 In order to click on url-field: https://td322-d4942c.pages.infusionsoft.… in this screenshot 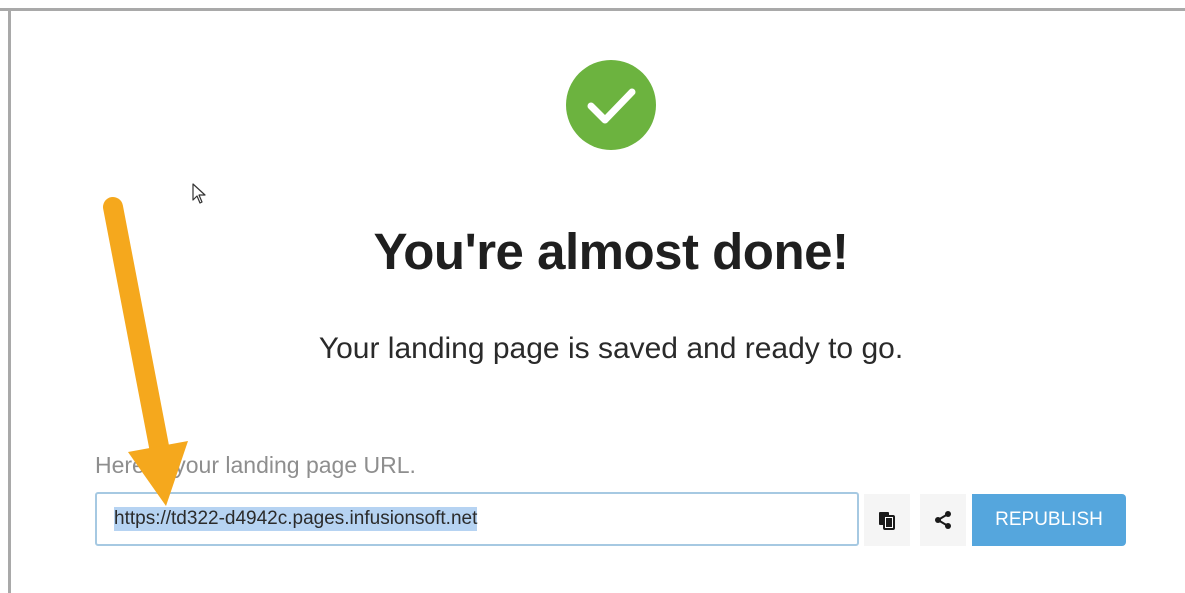, I will do `click(477, 519)`.